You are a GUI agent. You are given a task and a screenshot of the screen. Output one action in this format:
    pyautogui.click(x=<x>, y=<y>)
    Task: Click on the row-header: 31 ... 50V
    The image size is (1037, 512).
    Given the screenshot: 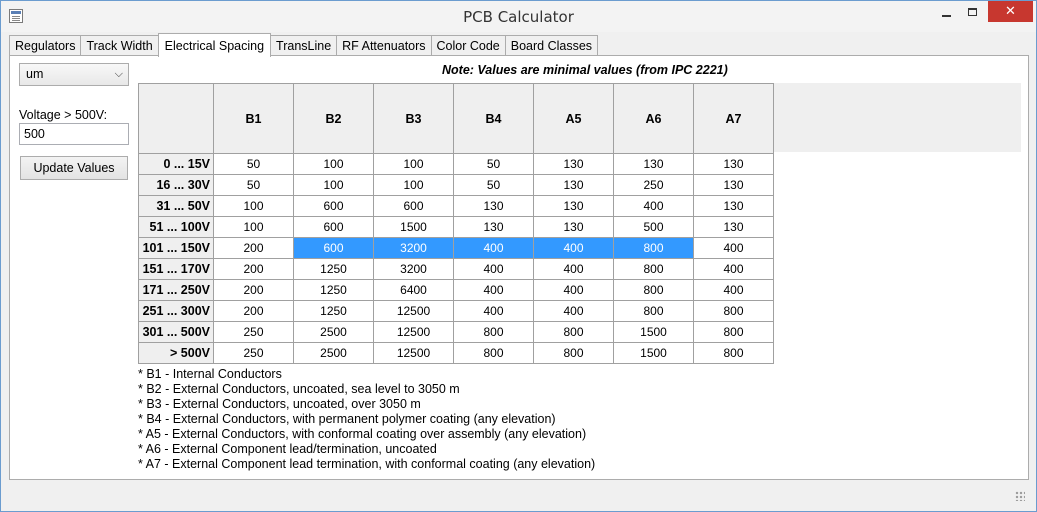 What is the action you would take?
    pyautogui.click(x=176, y=206)
    